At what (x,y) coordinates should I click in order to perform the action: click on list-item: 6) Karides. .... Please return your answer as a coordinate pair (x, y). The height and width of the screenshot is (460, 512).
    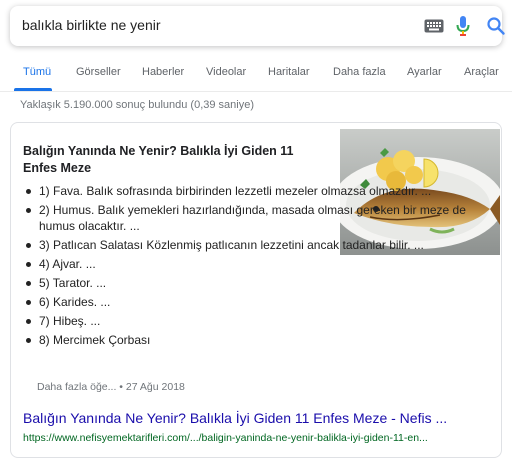
    Looking at the image, I should click on (258, 302).